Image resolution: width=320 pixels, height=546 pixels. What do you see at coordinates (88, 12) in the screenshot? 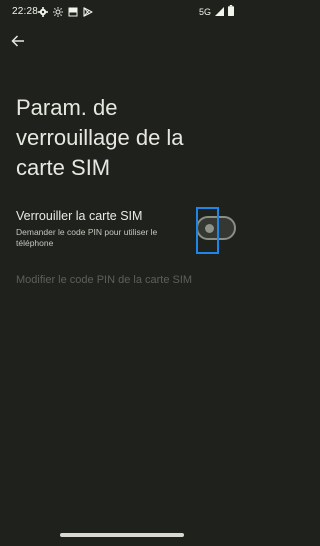
I see `play-store-icon` at bounding box center [88, 12].